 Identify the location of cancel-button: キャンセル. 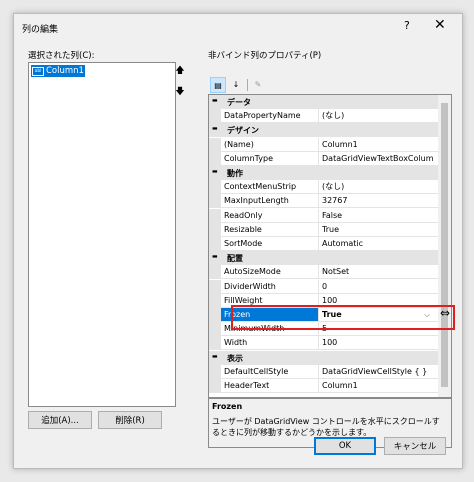
(415, 446).